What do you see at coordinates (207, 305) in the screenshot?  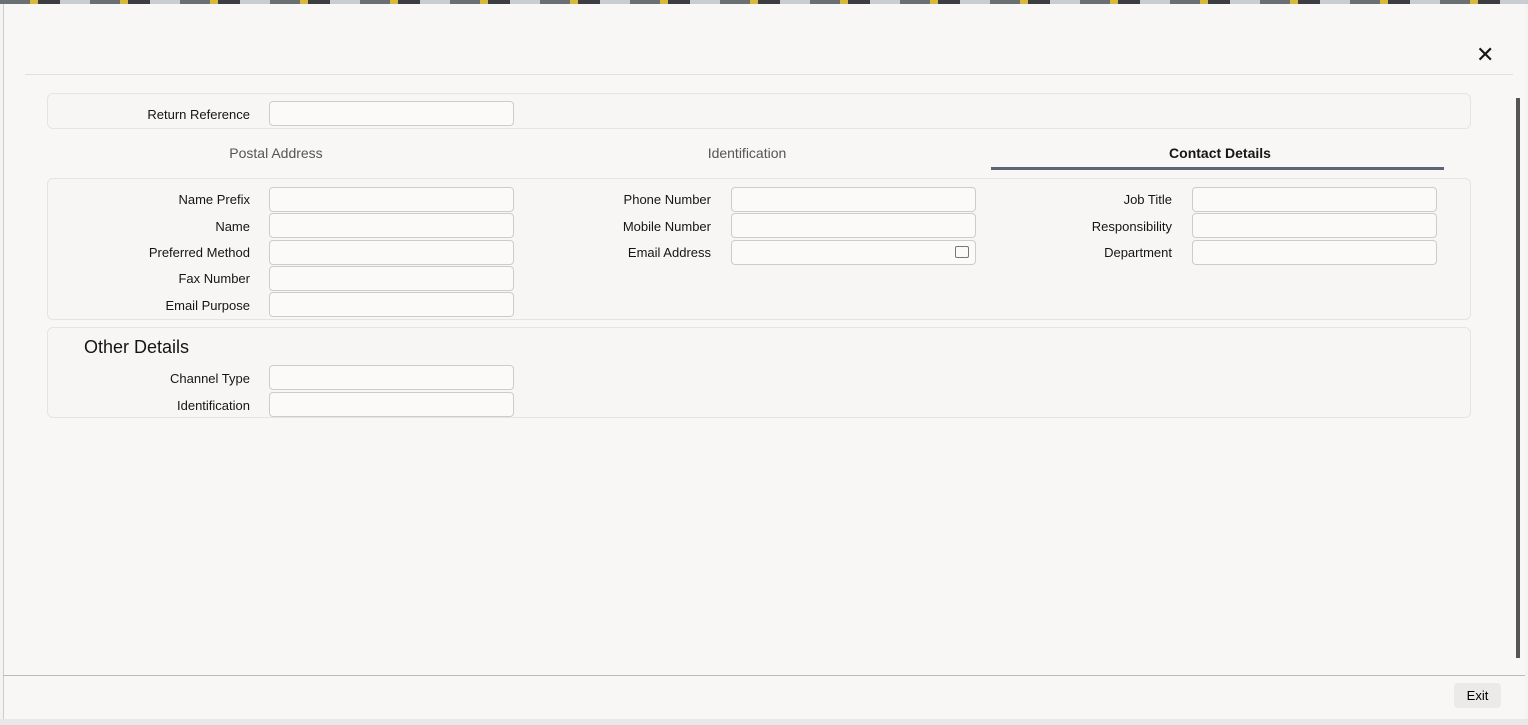 I see `email-purpose-label: Email Purpose` at bounding box center [207, 305].